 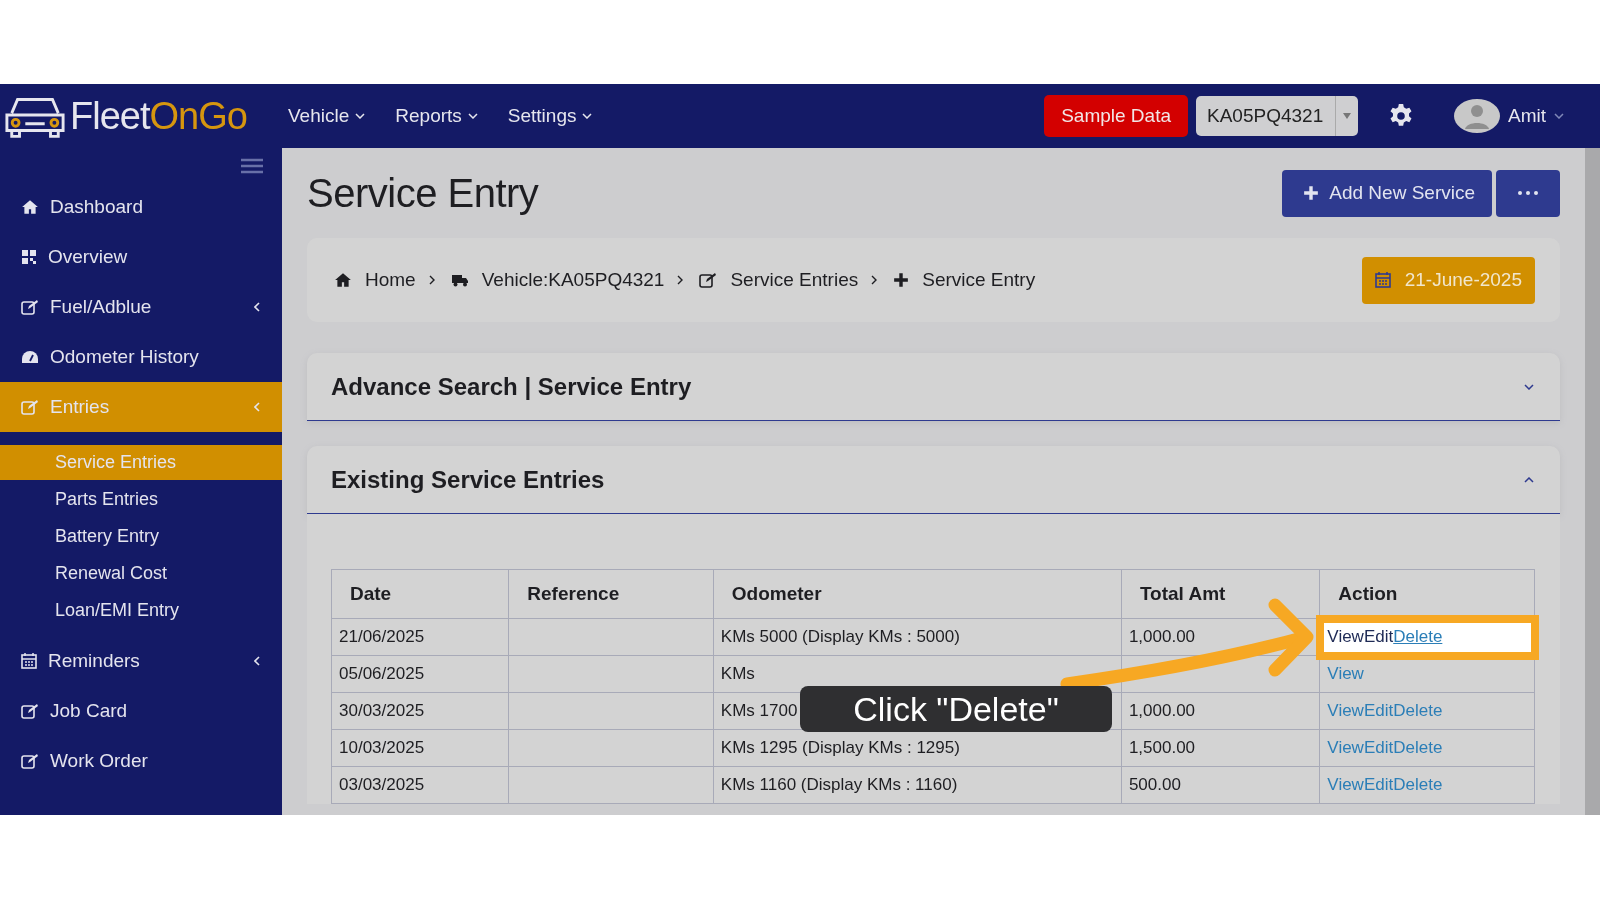 I want to click on dots-icon, so click(x=1528, y=193).